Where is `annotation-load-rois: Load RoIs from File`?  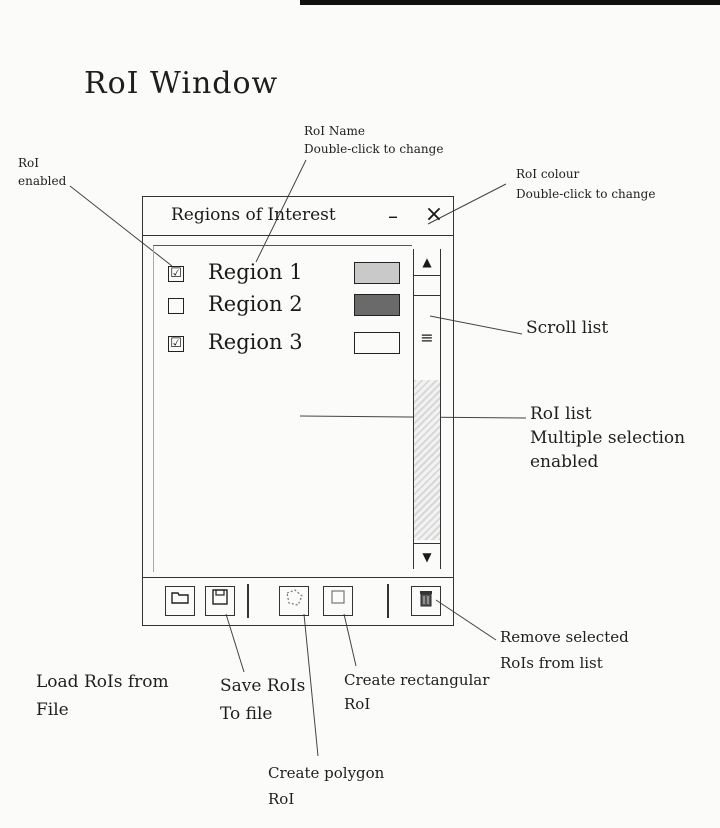
annotation-load-rois: Load RoIs from File is located at coordinates (102, 696).